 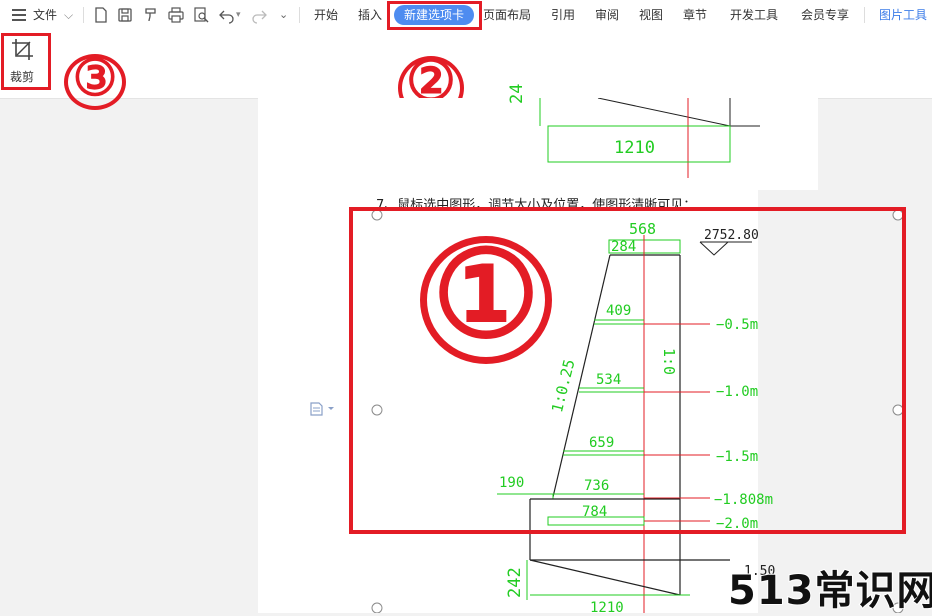 What do you see at coordinates (466, 70) in the screenshot?
I see `ribbon-panel: 裁剪 ③` at bounding box center [466, 70].